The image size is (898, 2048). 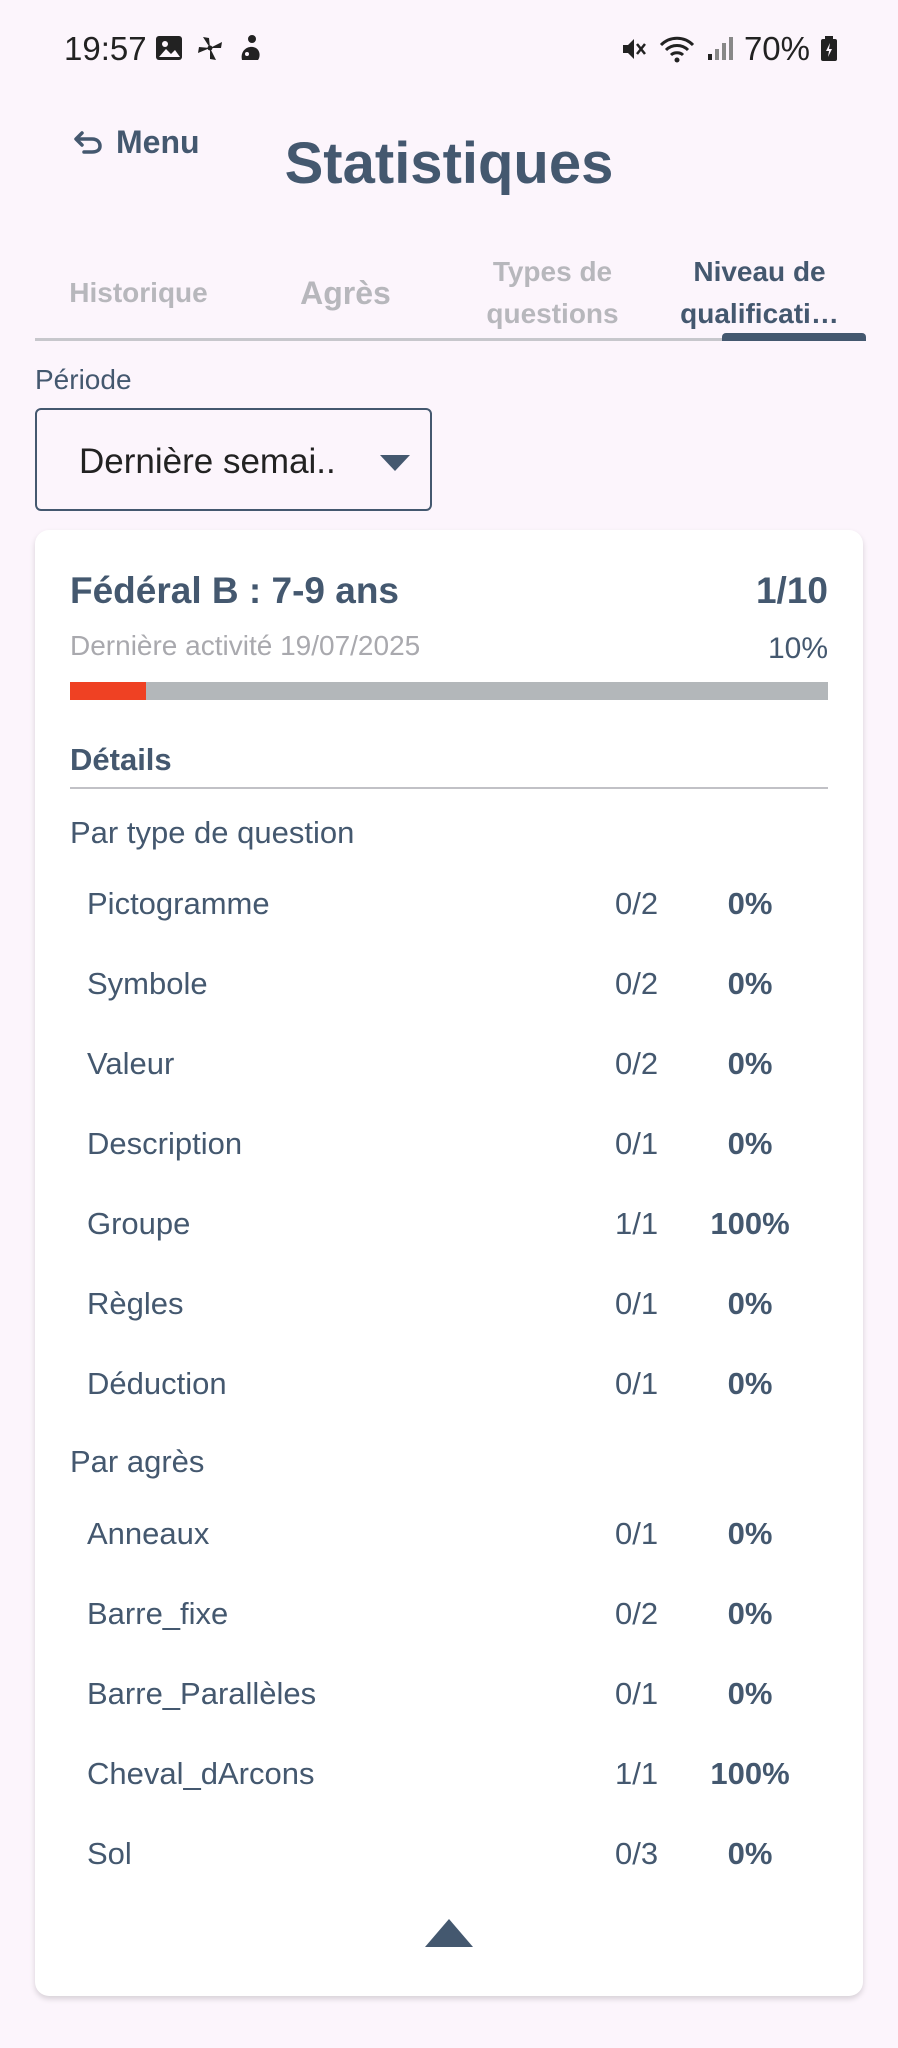 What do you see at coordinates (147, 983) in the screenshot?
I see `row-name: Symbole` at bounding box center [147, 983].